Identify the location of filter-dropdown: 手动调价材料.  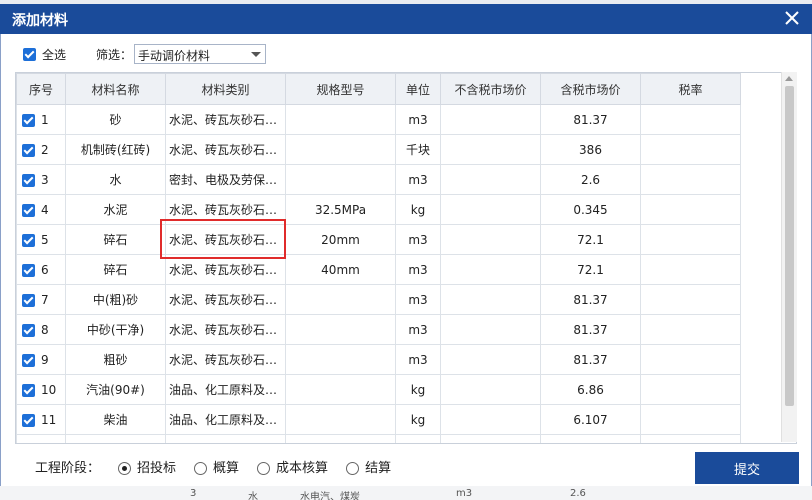
(200, 54).